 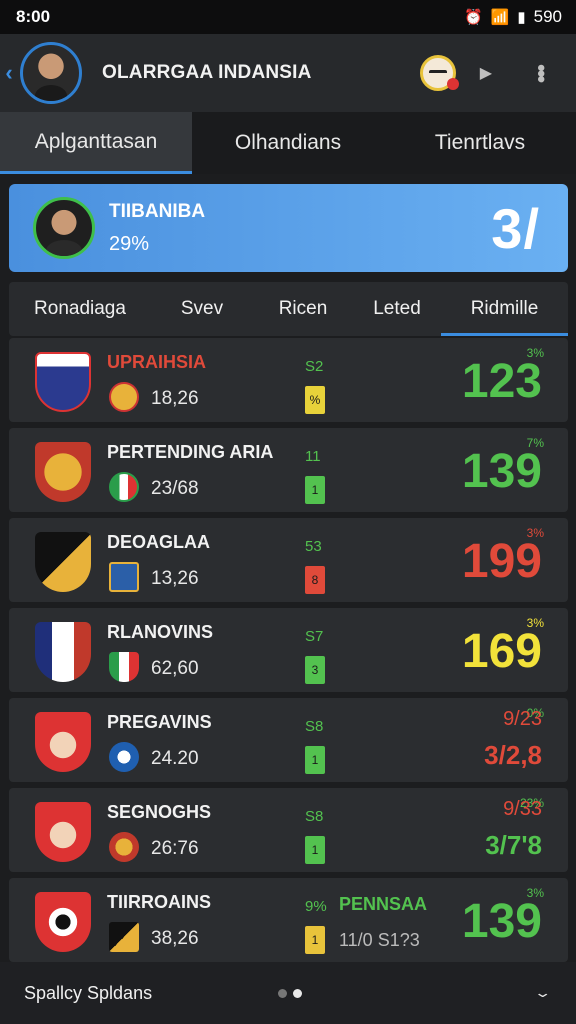 I want to click on list-item: PERTENDING ARIA 23/68 11 1 7% 139, so click(x=288, y=470).